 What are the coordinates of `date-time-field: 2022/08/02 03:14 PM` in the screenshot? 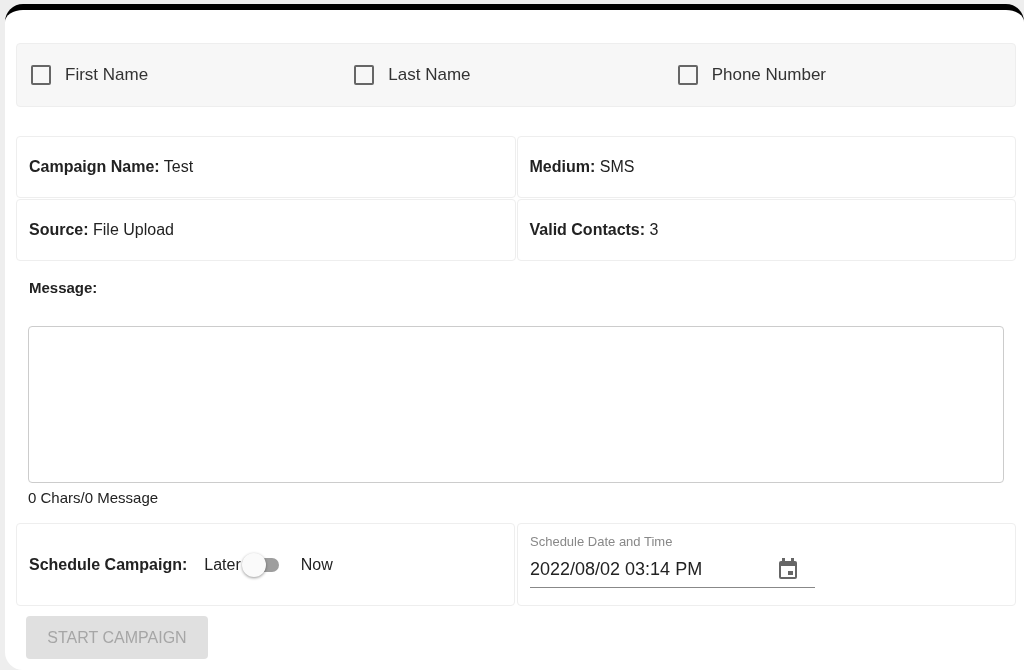 It's located at (645, 569).